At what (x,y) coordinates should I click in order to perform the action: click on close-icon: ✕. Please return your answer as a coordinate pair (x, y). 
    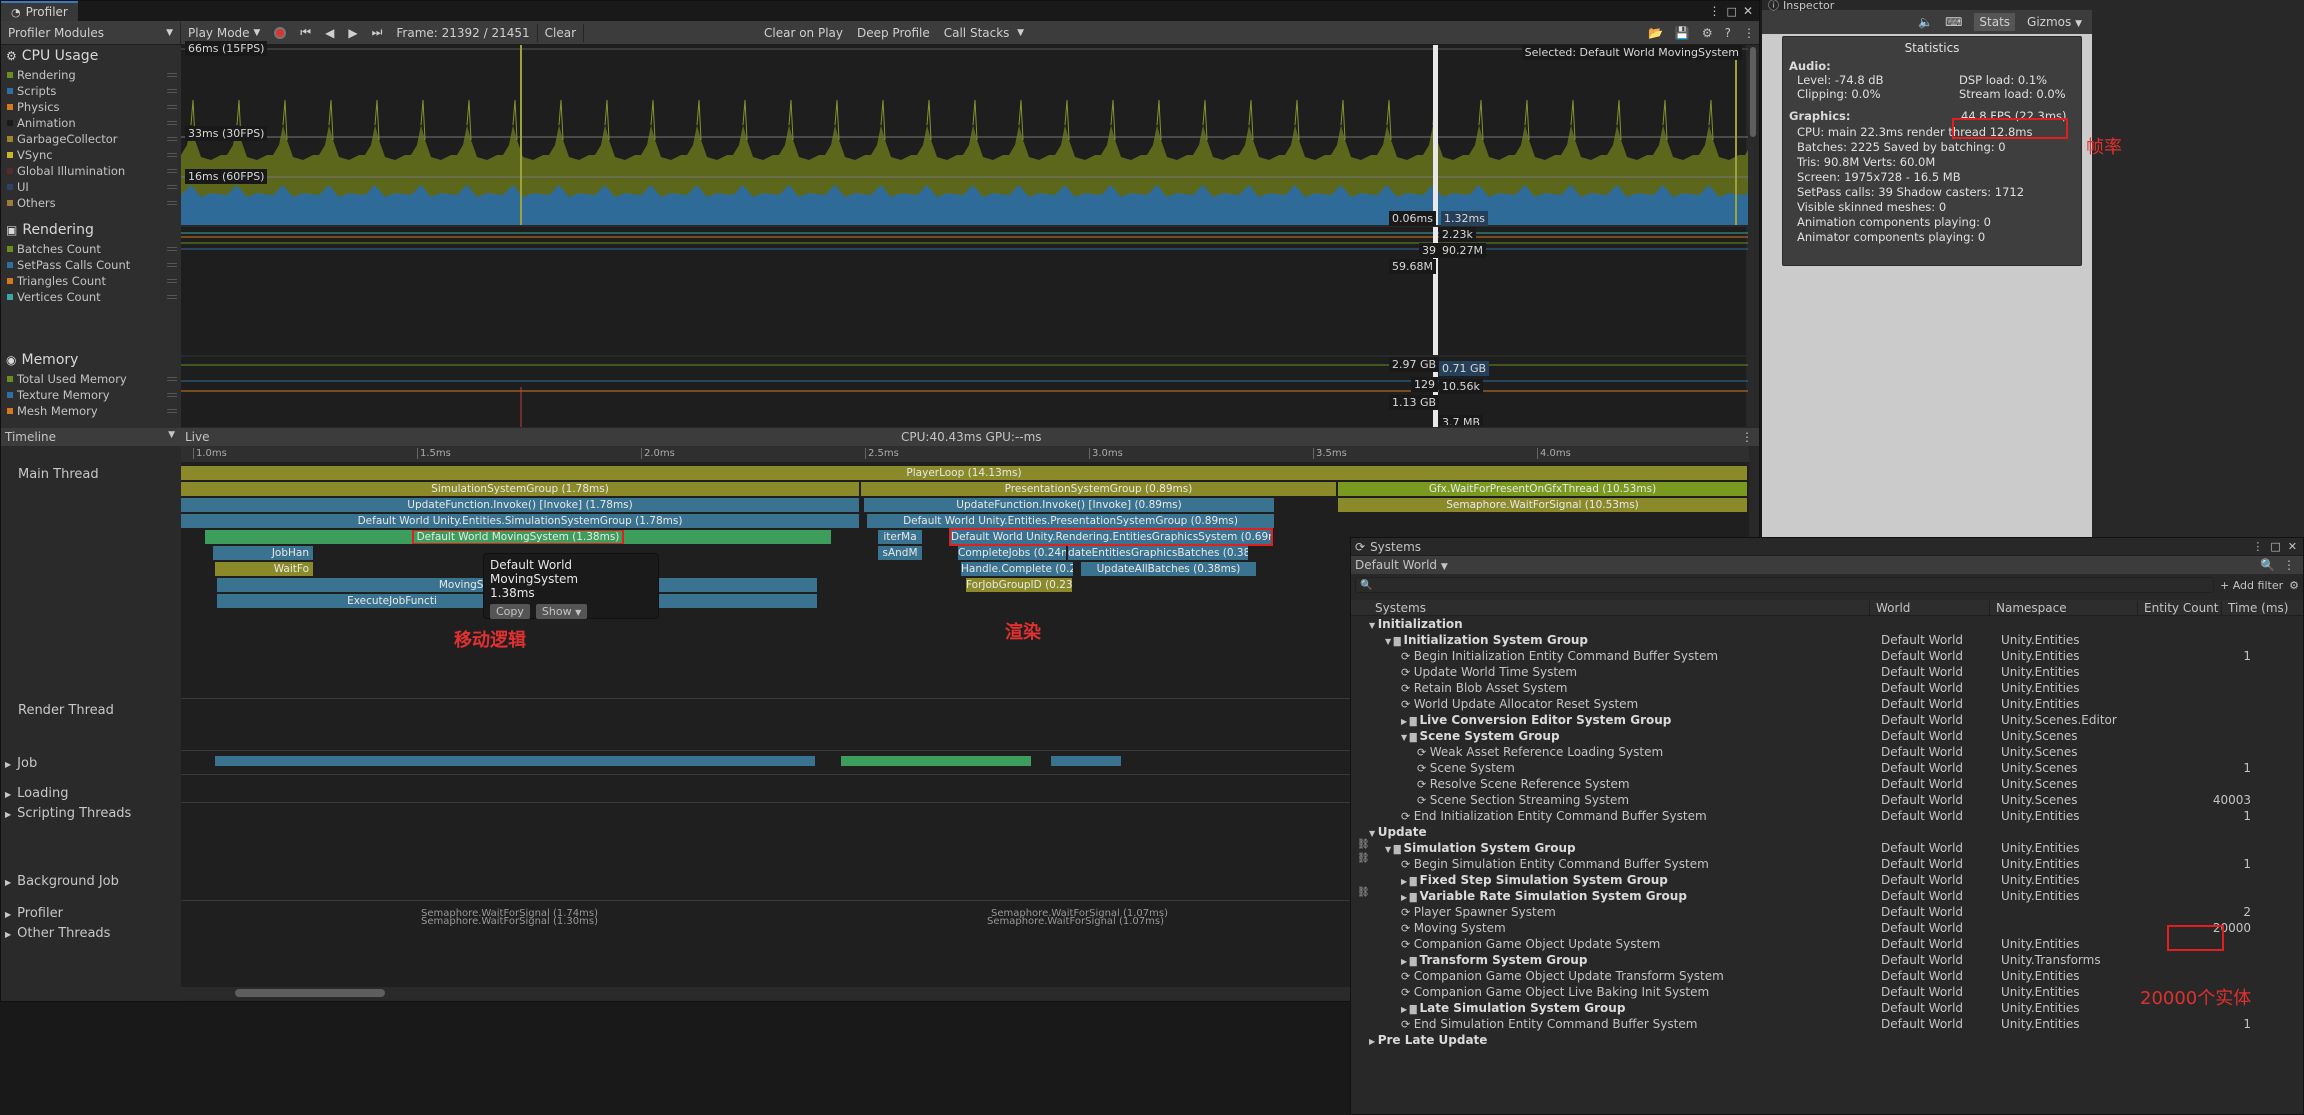
    Looking at the image, I should click on (1748, 11).